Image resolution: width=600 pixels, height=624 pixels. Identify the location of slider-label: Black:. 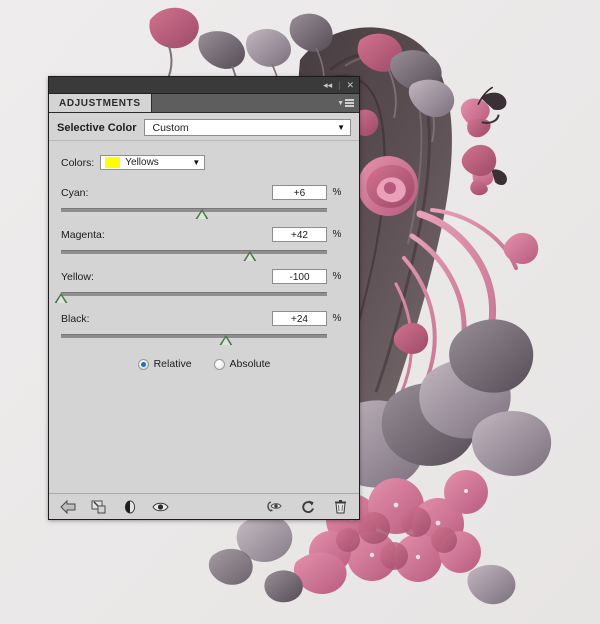
(75, 318).